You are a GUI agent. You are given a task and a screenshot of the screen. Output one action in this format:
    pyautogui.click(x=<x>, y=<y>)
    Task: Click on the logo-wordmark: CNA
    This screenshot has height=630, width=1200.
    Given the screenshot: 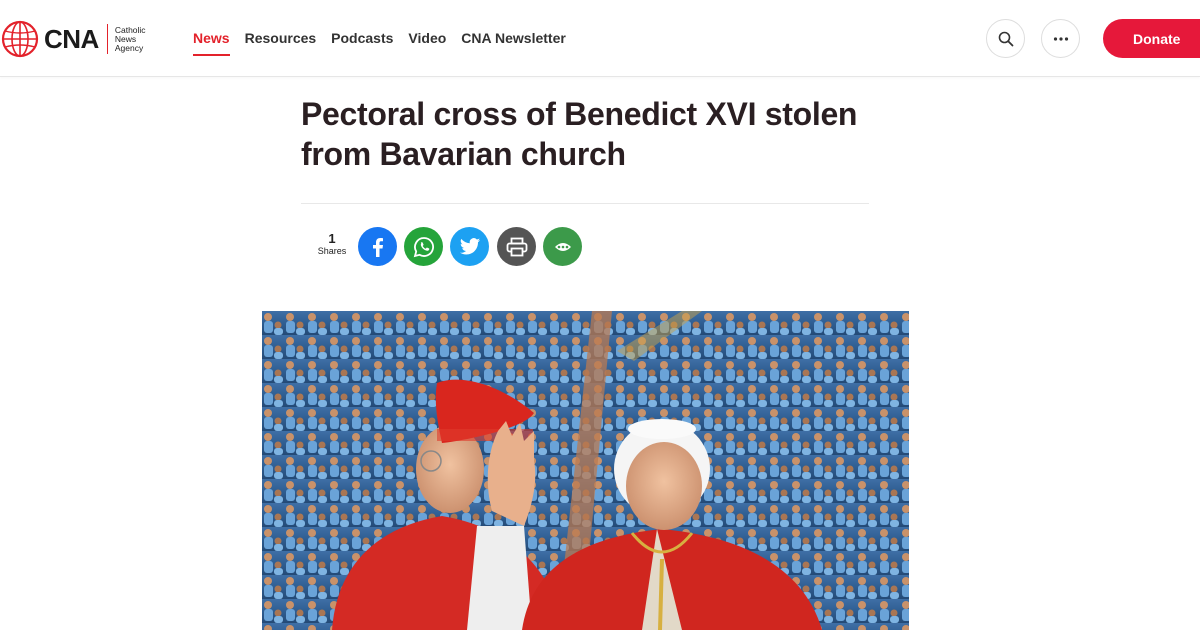 What is the action you would take?
    pyautogui.click(x=71, y=38)
    